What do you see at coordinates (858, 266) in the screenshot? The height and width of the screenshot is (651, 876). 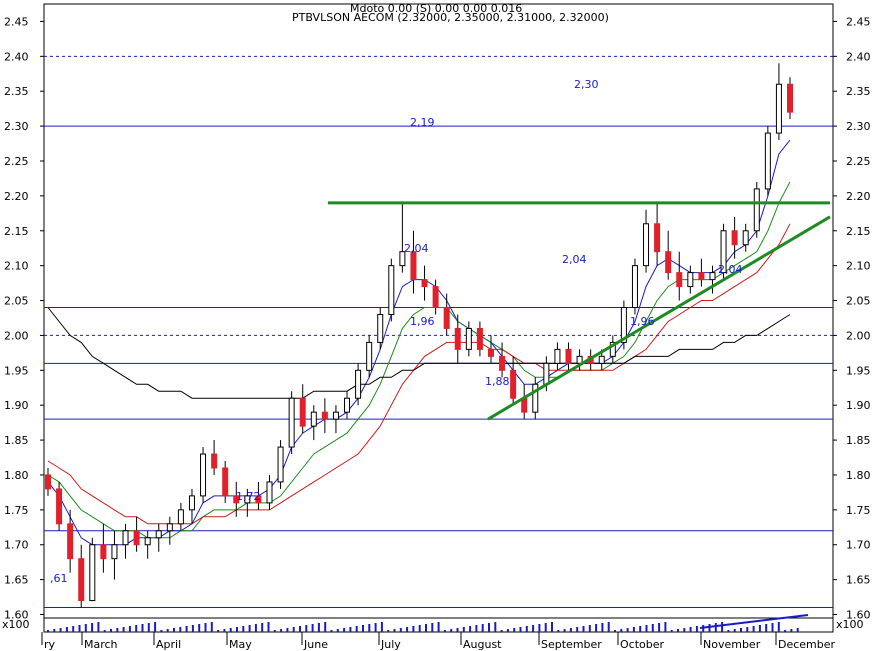 I see `y-tick-label-right: 2.10` at bounding box center [858, 266].